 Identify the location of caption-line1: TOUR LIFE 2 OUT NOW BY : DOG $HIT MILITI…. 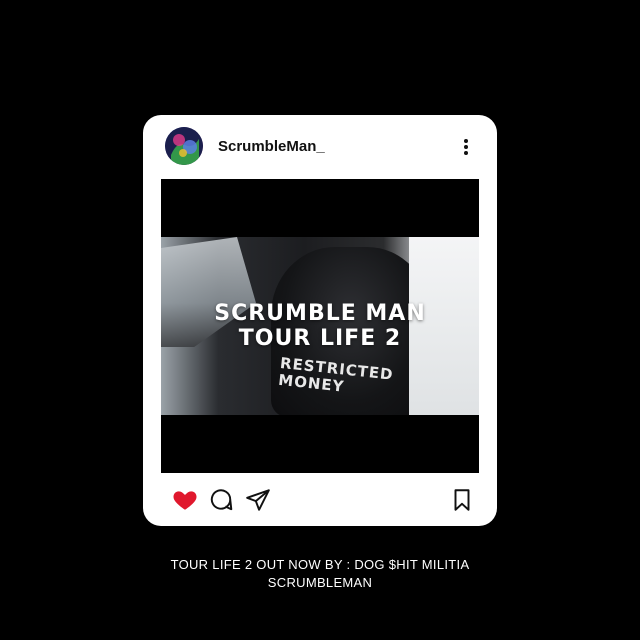
(320, 564).